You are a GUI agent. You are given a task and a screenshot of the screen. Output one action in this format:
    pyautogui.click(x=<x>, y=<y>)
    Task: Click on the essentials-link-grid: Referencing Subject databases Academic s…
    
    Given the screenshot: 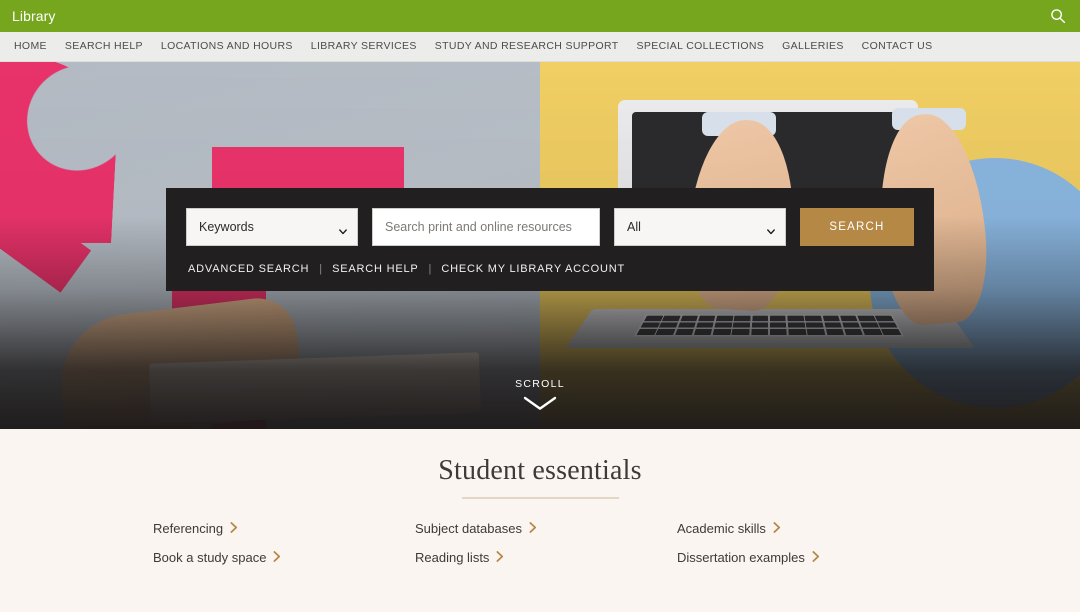 What is the action you would take?
    pyautogui.click(x=540, y=543)
    